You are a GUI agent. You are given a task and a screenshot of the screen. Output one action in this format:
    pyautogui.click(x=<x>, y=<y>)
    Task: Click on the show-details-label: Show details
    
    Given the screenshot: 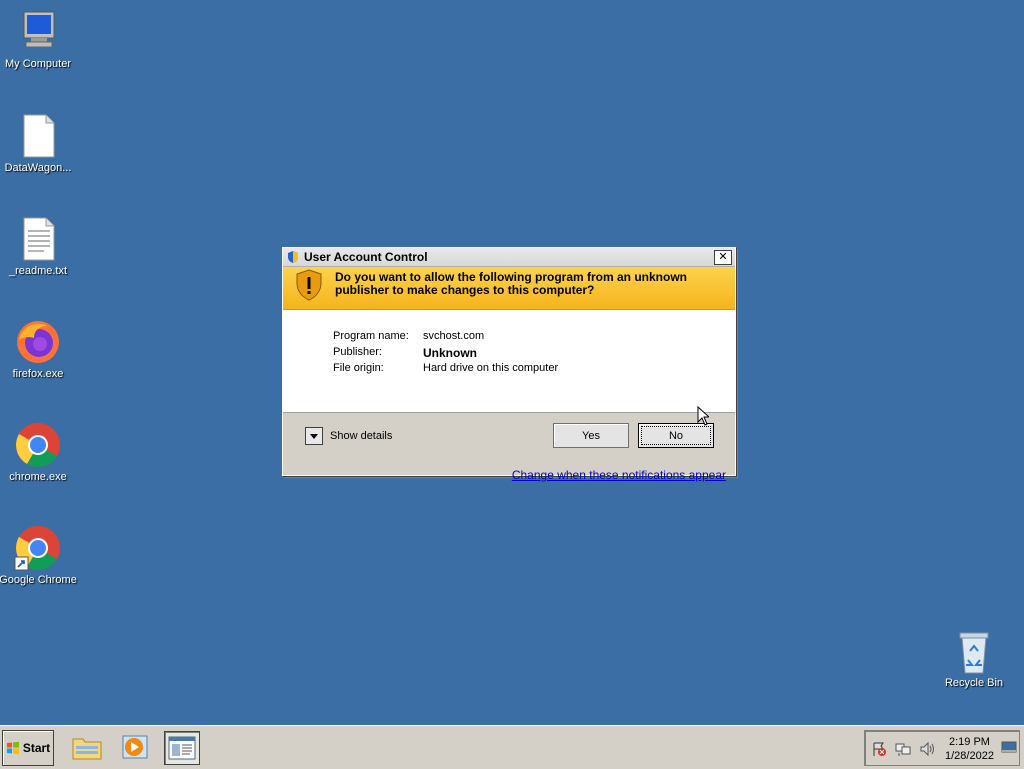 What is the action you would take?
    pyautogui.click(x=361, y=436)
    